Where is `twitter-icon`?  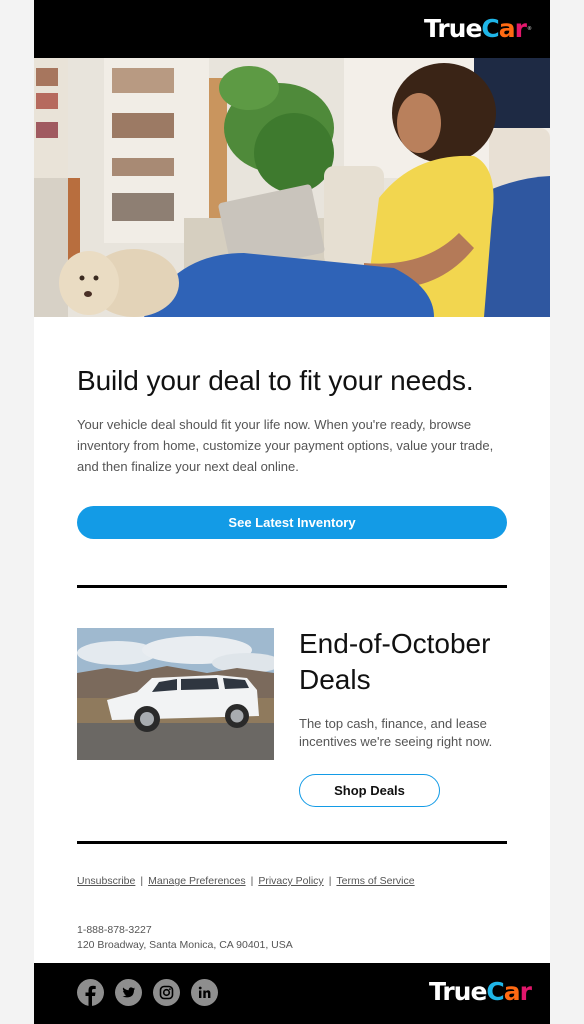 twitter-icon is located at coordinates (128, 992).